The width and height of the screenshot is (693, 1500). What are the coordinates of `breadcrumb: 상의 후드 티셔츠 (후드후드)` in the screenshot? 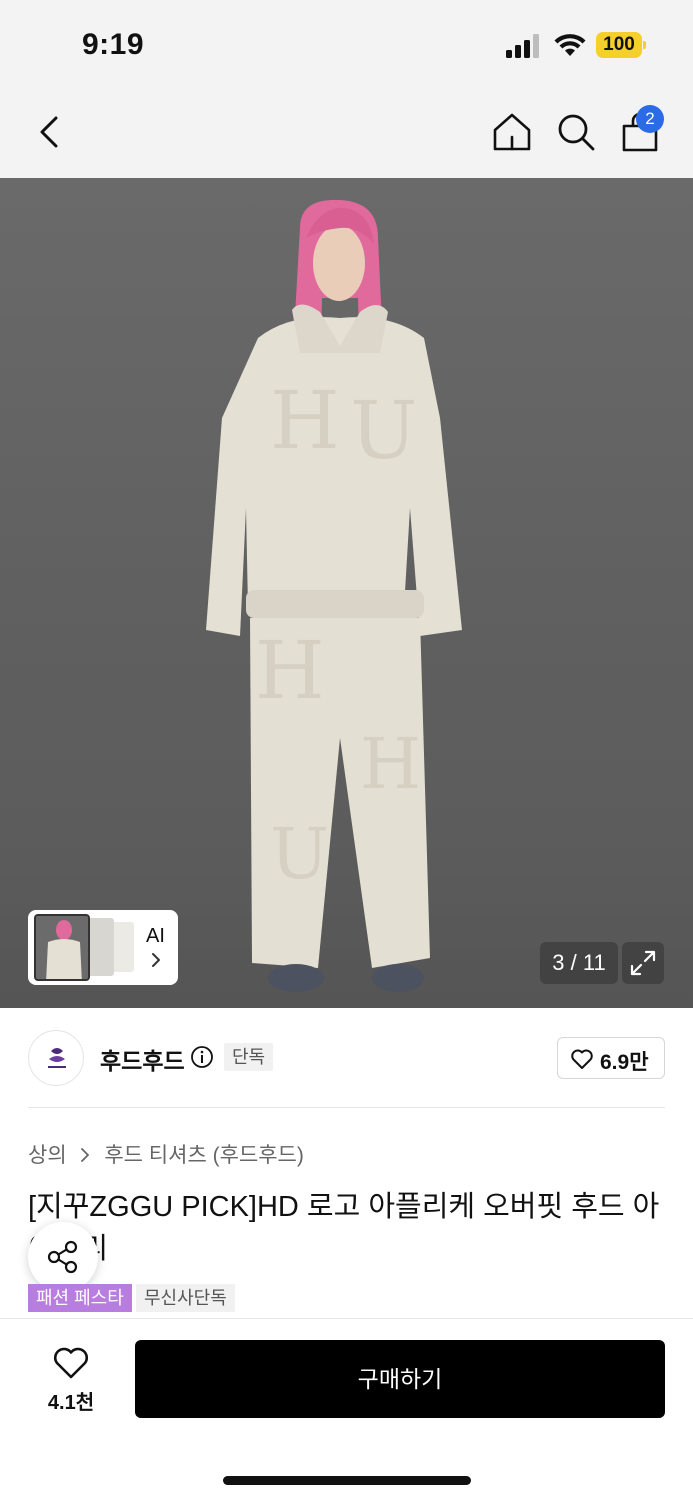 It's located at (166, 1154).